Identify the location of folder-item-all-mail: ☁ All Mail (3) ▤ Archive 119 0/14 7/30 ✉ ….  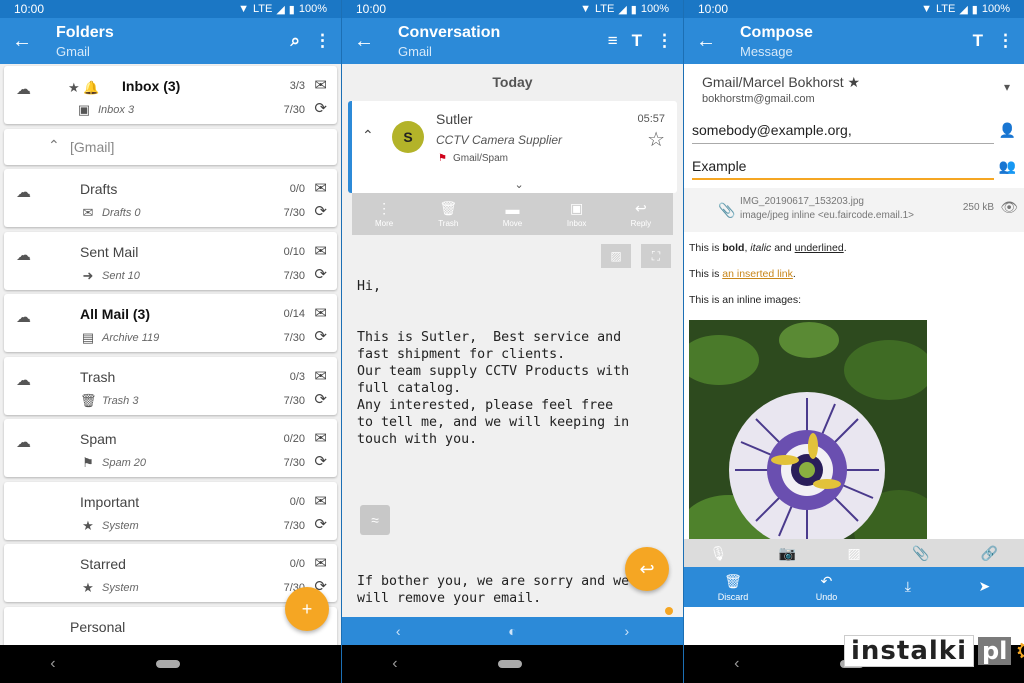
(170, 323).